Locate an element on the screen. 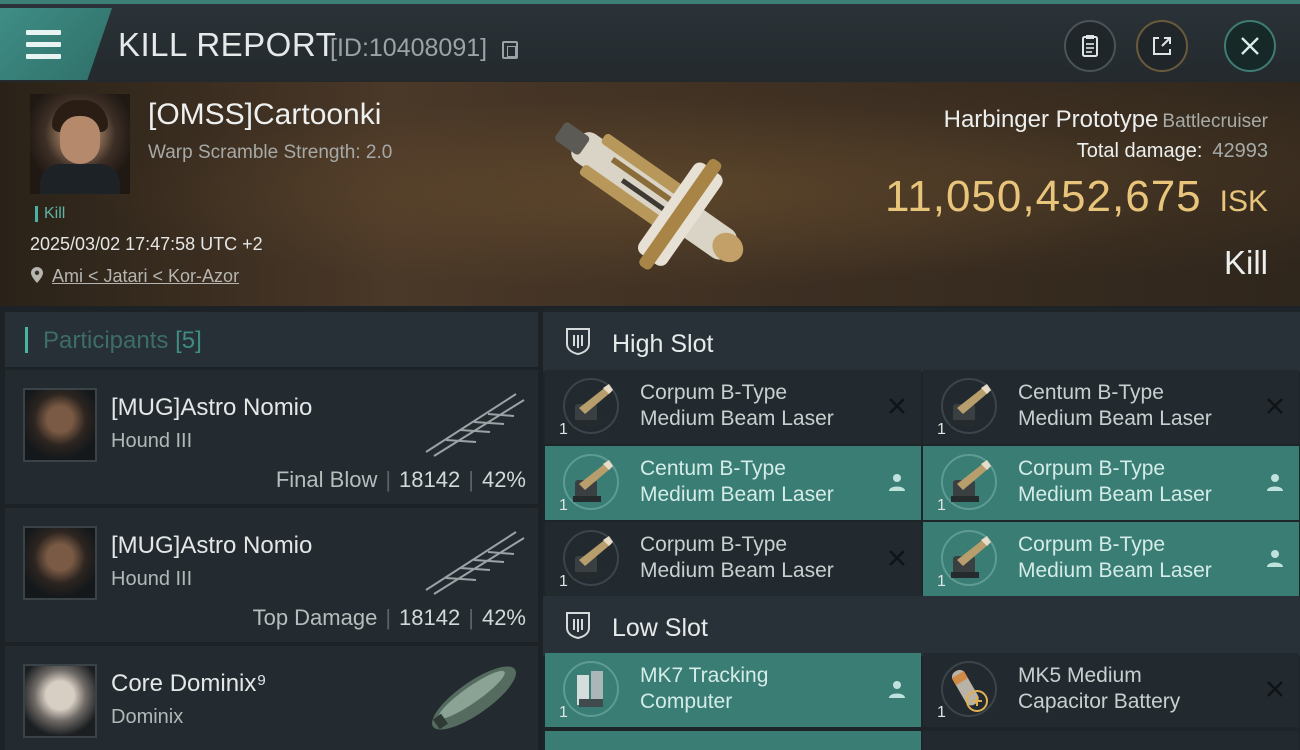  participant-name: Core Dominix⁹ is located at coordinates (189, 683).